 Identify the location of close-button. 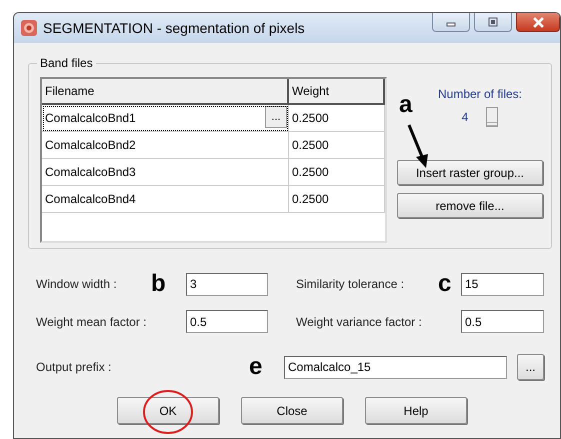
(538, 22).